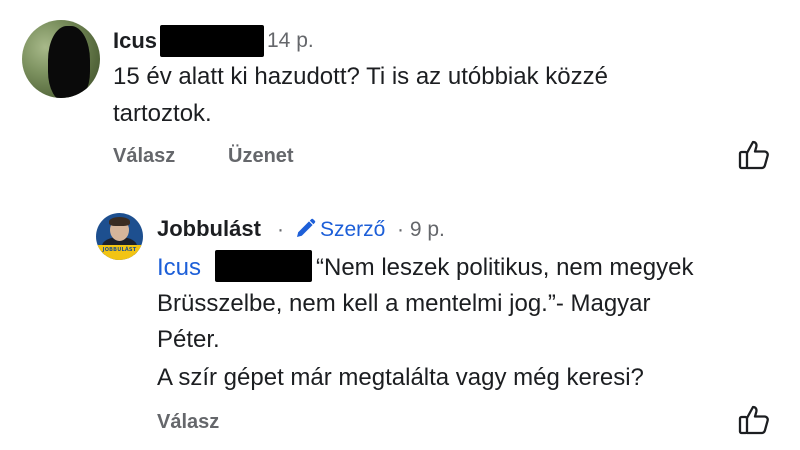 The width and height of the screenshot is (800, 450). I want to click on reply-author-name: Jobbulást, so click(209, 229).